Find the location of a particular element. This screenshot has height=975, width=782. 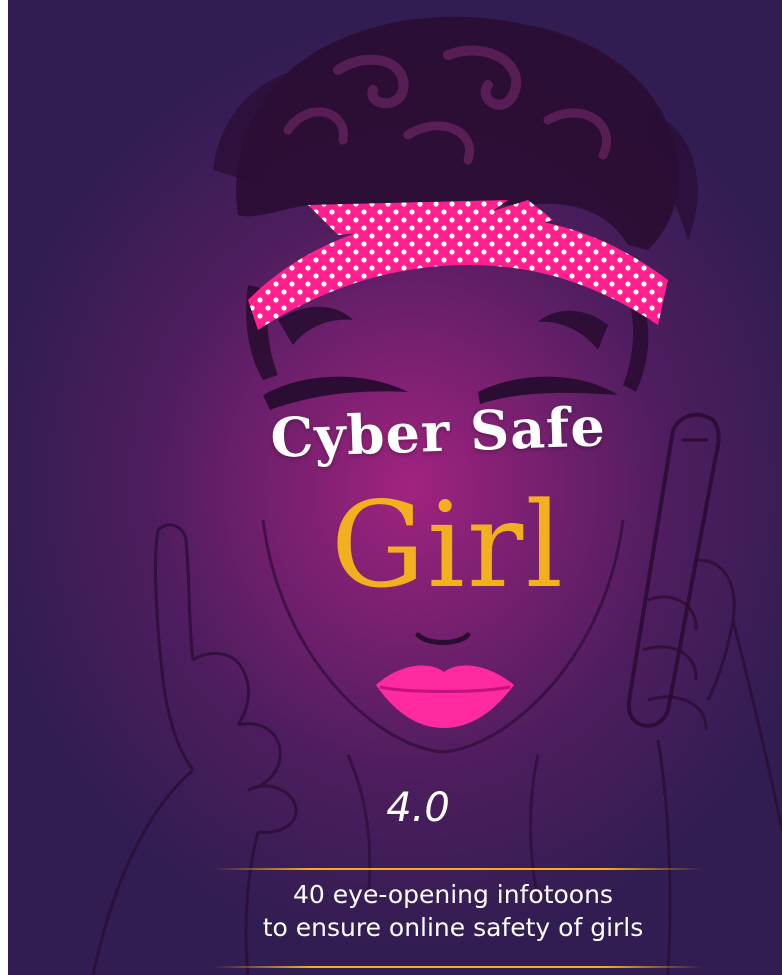

edition-version: 4.0 is located at coordinates (418, 808).